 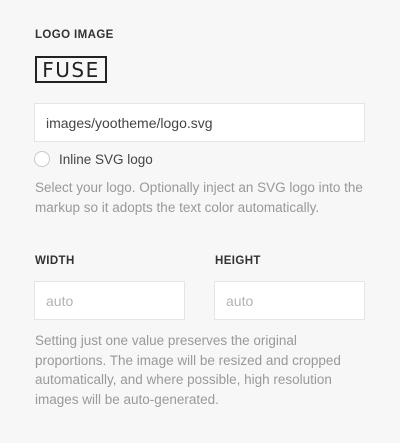 I want to click on width-input, so click(x=109, y=300).